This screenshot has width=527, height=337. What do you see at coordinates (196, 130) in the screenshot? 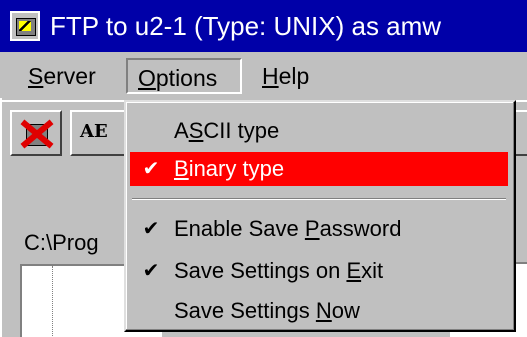
I see `label-mnemonic: S` at bounding box center [196, 130].